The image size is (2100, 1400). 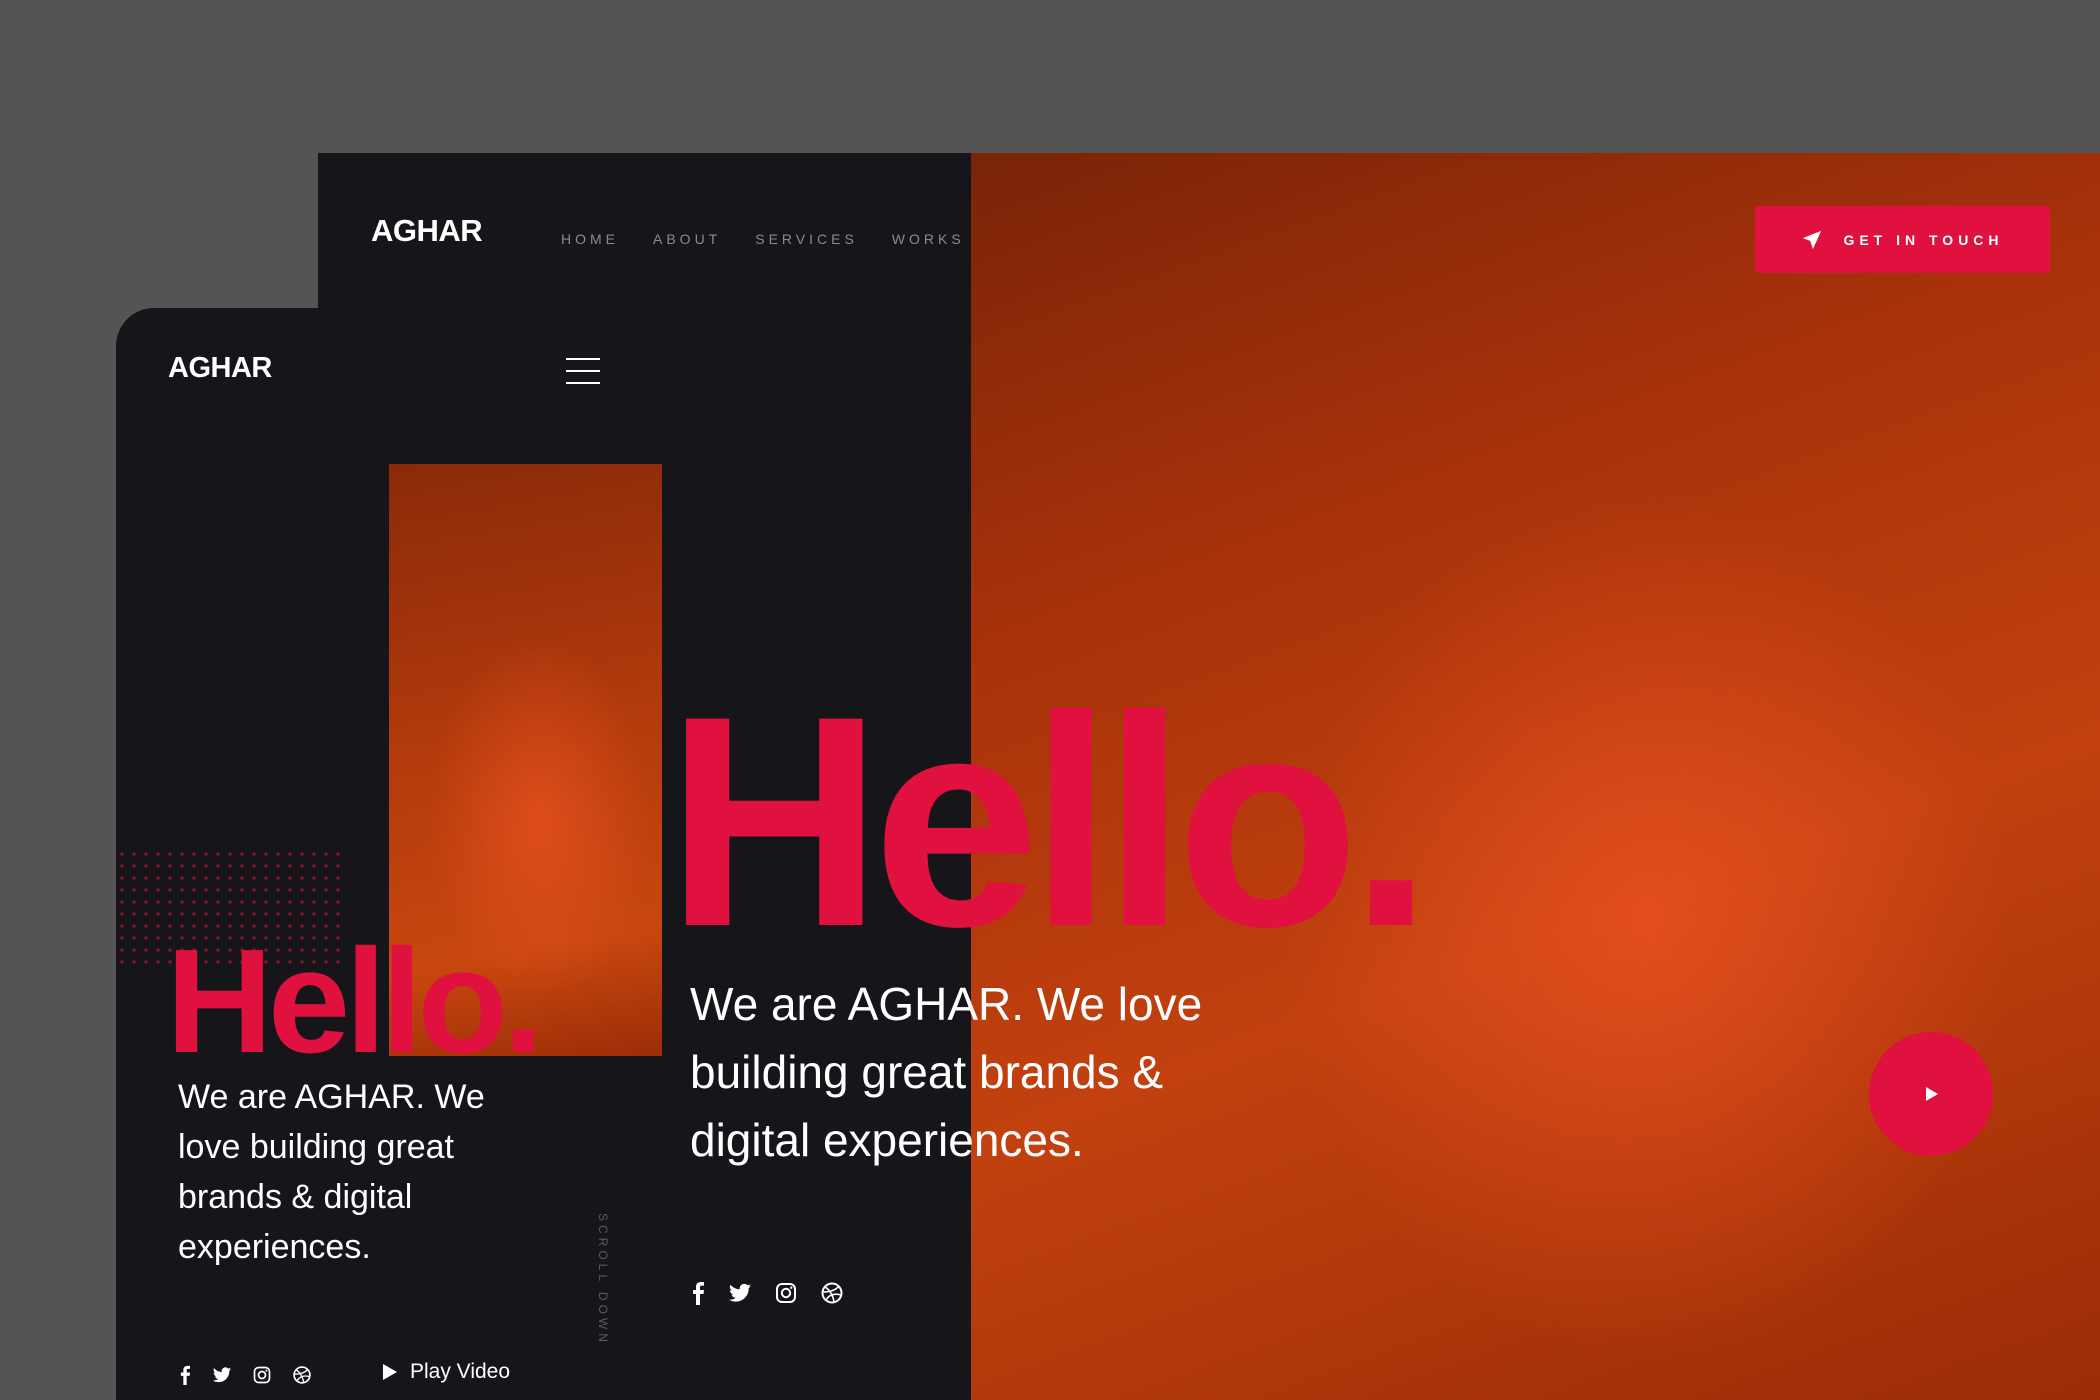 What do you see at coordinates (355, 1001) in the screenshot?
I see `mobile-hero-title: Hello.` at bounding box center [355, 1001].